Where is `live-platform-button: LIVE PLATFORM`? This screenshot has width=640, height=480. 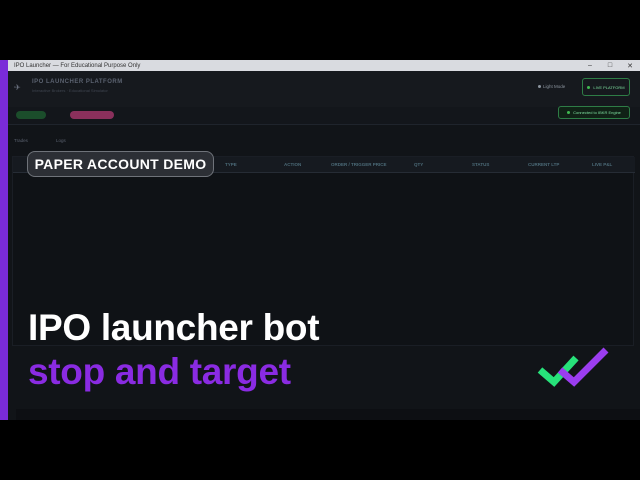 live-platform-button: LIVE PLATFORM is located at coordinates (606, 87).